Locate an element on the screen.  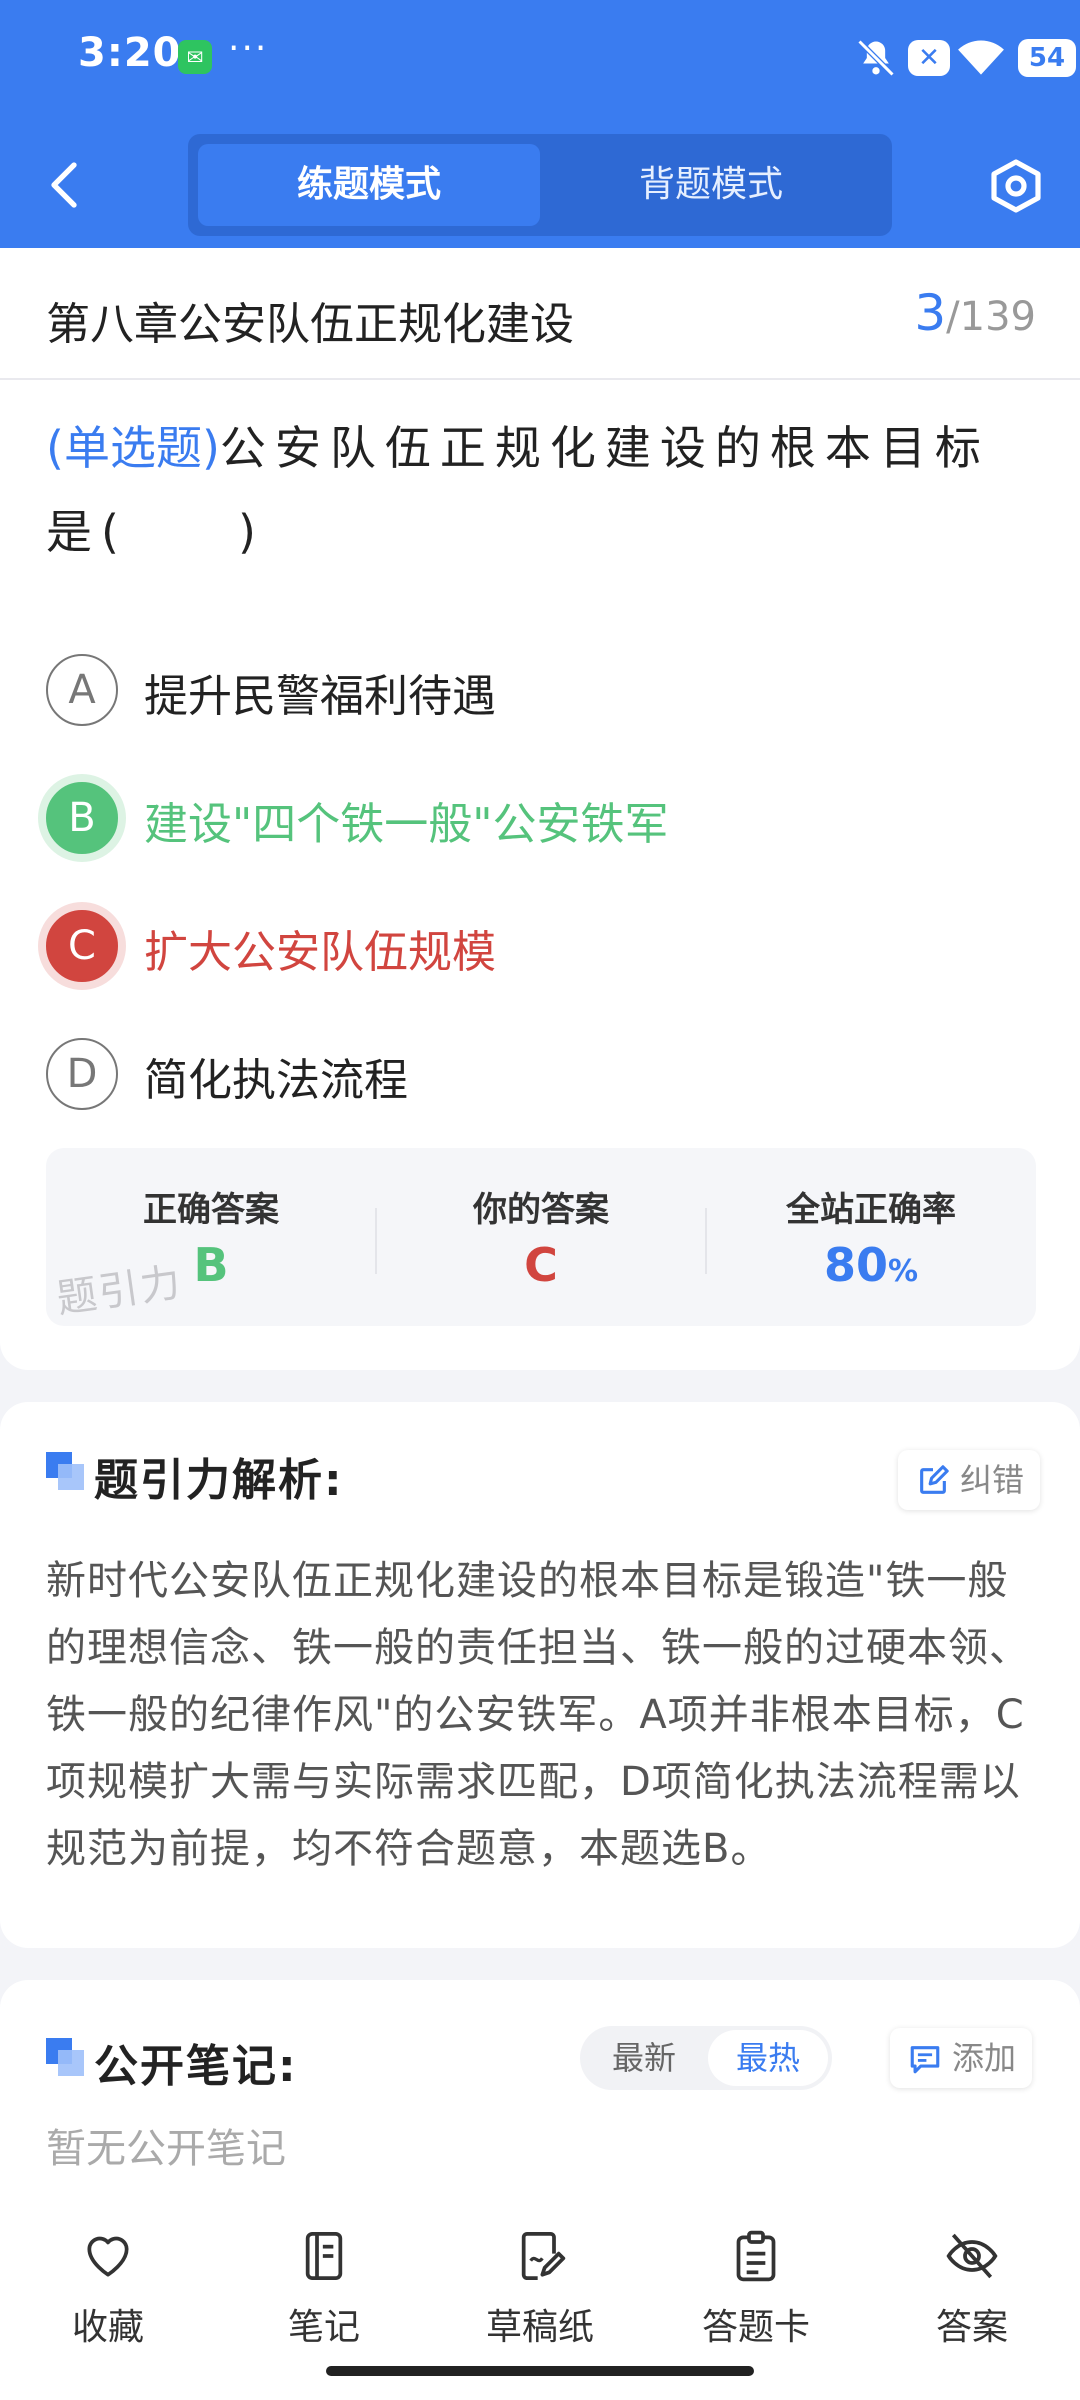
tab-notes: 笔记 is located at coordinates (324, 2293).